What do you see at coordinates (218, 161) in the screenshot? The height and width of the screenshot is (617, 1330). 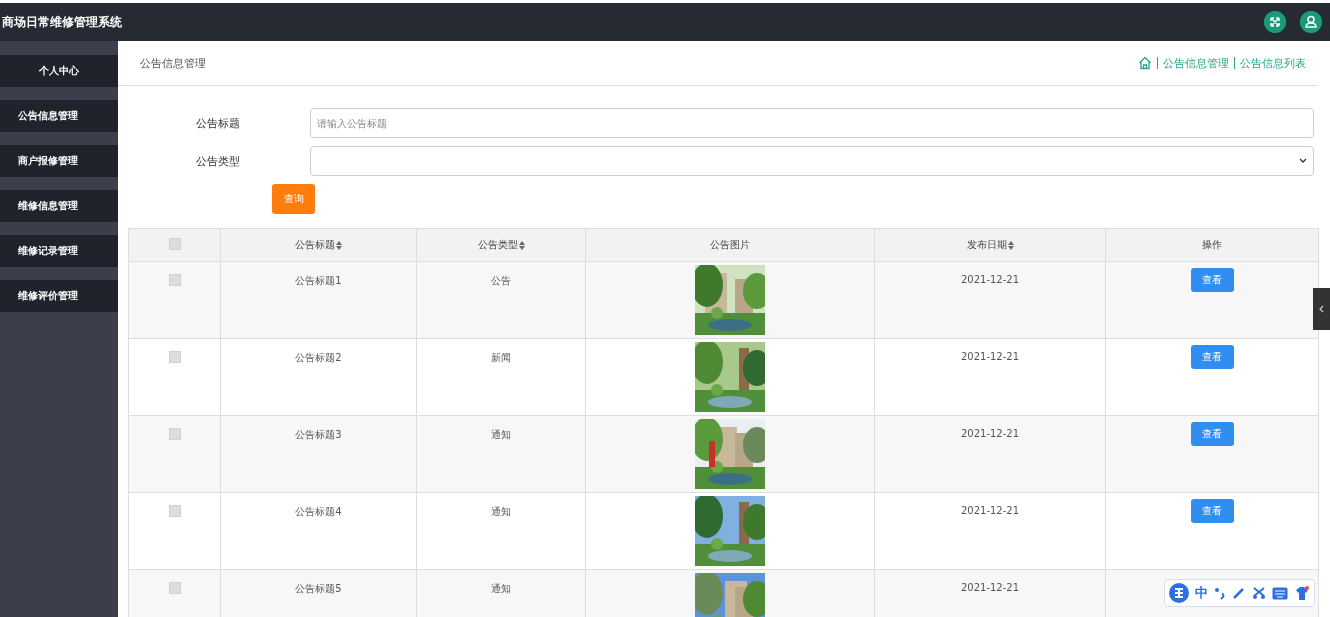 I see `filter-label: 公告类型` at bounding box center [218, 161].